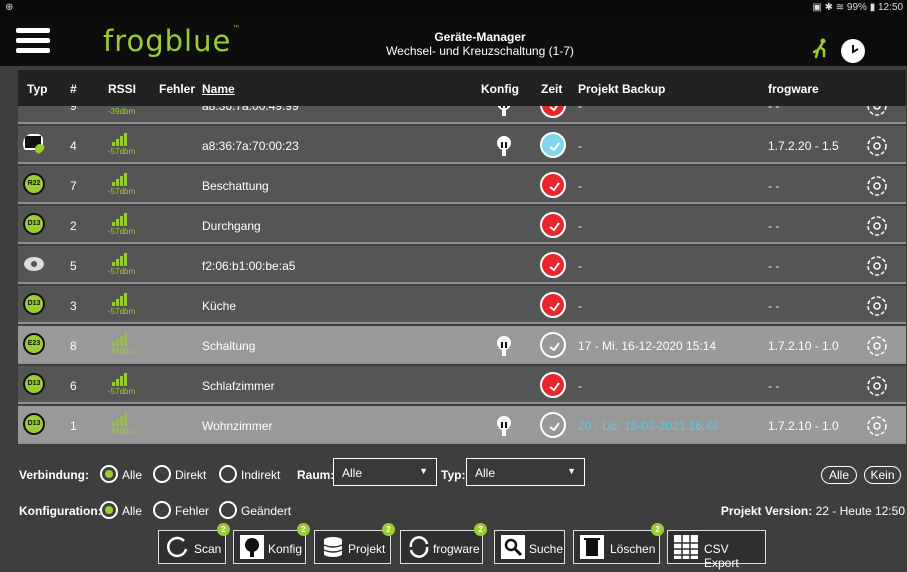  I want to click on col-nr: #, so click(73, 89).